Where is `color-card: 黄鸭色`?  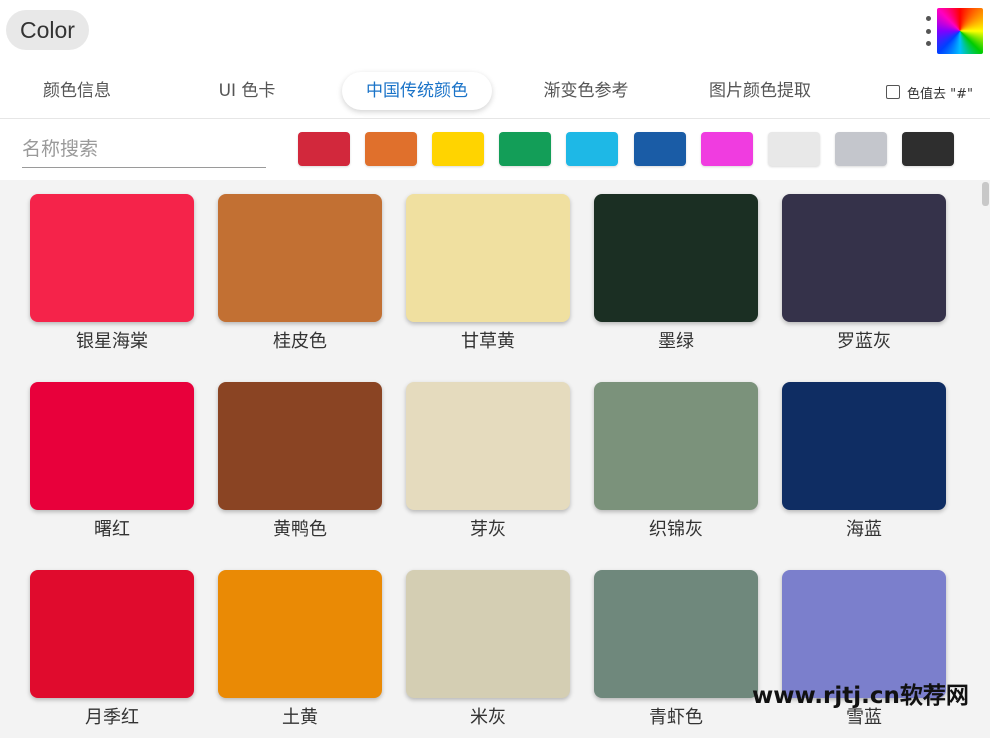
color-card: 黄鸭色 is located at coordinates (300, 462).